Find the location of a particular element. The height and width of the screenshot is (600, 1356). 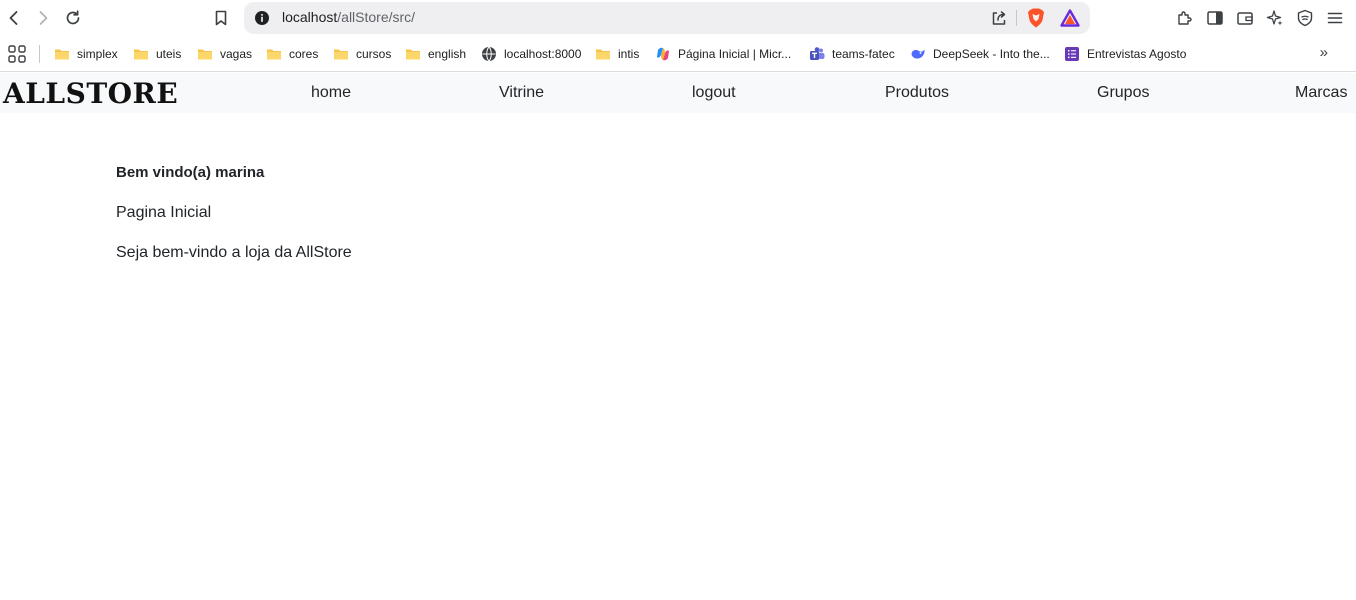

store-welcome-text: Seja bem-vindo a loja da AllStore is located at coordinates (234, 252).